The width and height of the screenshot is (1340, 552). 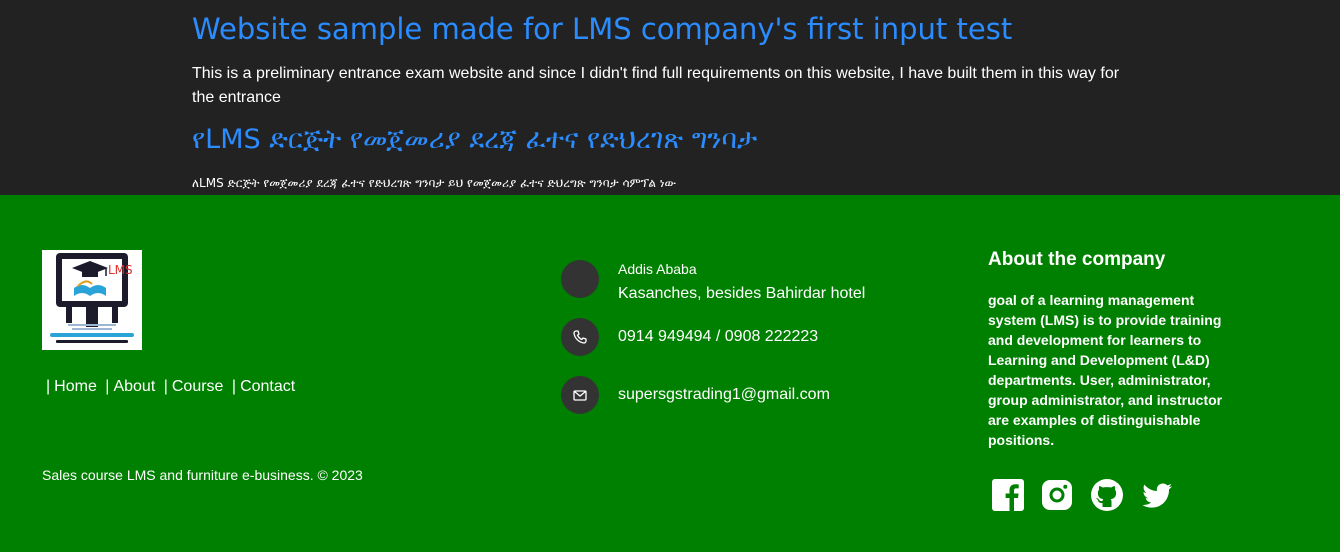 I want to click on email-icon-circle, so click(x=580, y=395).